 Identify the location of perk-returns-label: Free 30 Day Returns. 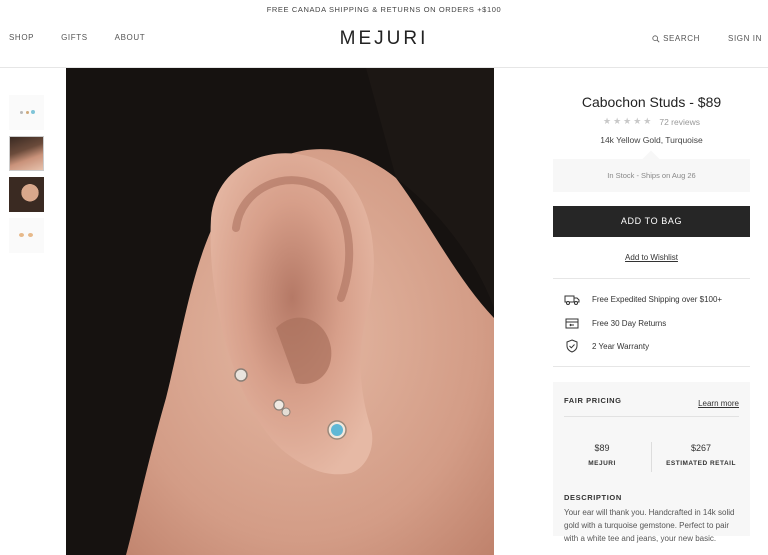
(629, 323).